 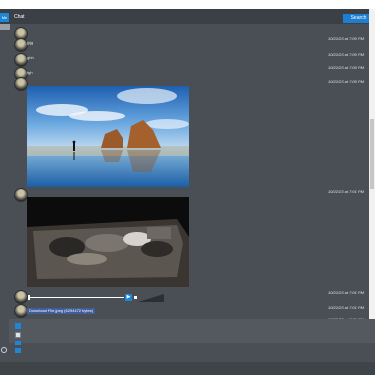 I want to click on audio-player: ▶, so click(x=96, y=298).